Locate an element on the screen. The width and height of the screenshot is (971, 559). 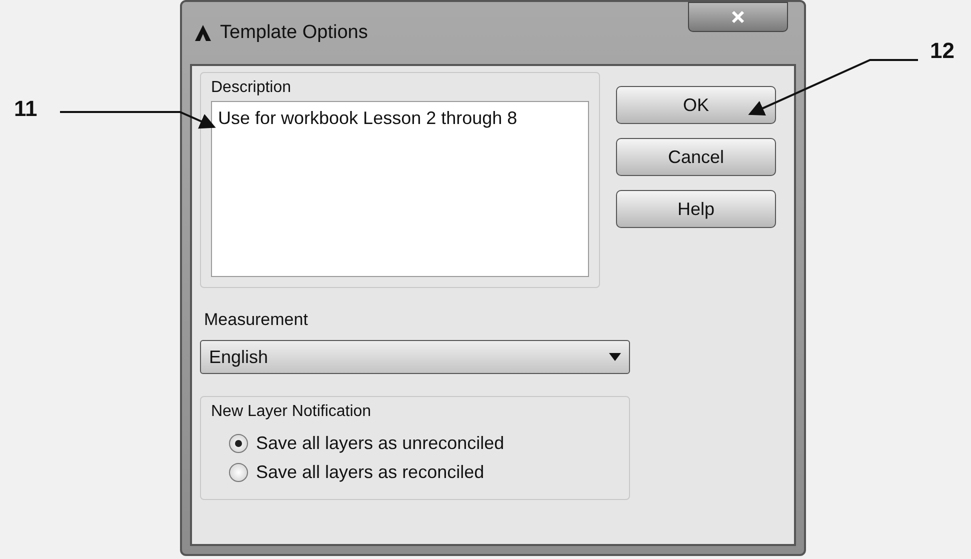
window-title: Template Options is located at coordinates (294, 33).